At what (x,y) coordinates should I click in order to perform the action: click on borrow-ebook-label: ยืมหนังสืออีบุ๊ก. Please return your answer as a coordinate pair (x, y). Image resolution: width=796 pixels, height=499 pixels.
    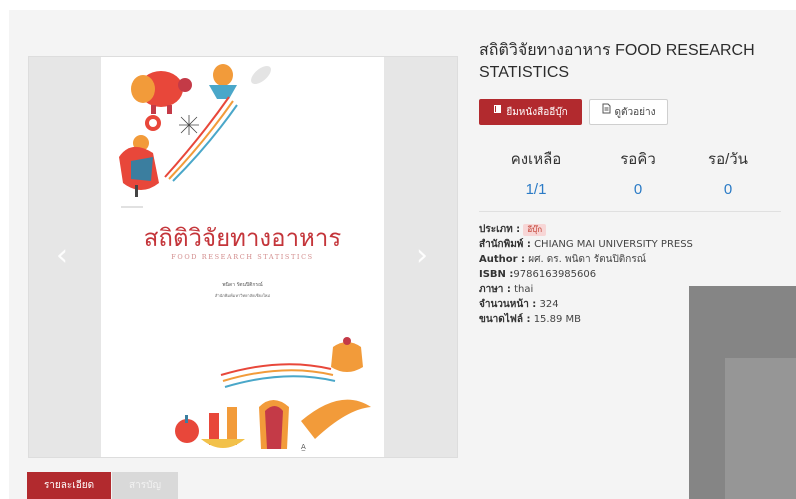
    Looking at the image, I should click on (537, 112).